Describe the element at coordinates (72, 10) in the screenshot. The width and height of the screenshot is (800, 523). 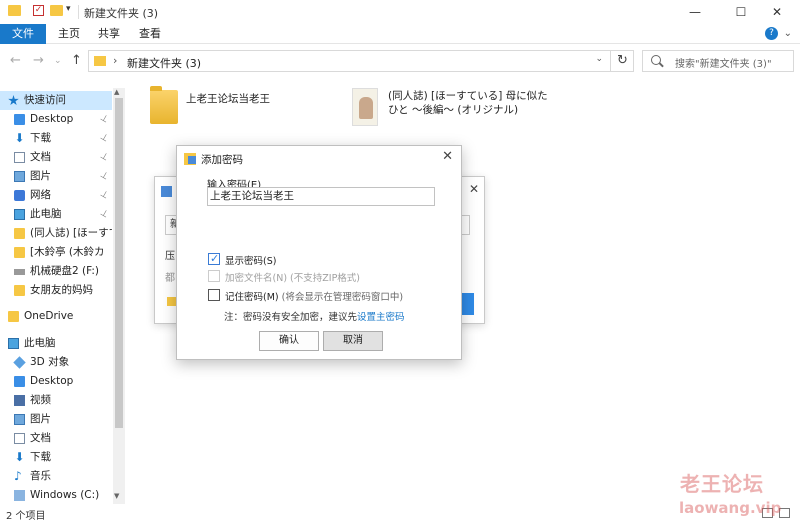
I see `quick-access-dropdown-icon: ▾` at that location.